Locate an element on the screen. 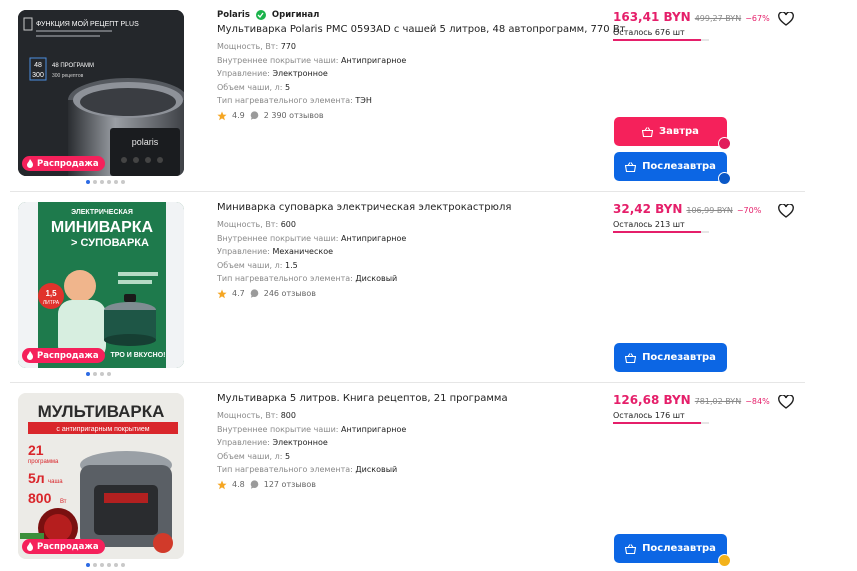  spec-row: Управление: Механическое is located at coordinates (275, 251).